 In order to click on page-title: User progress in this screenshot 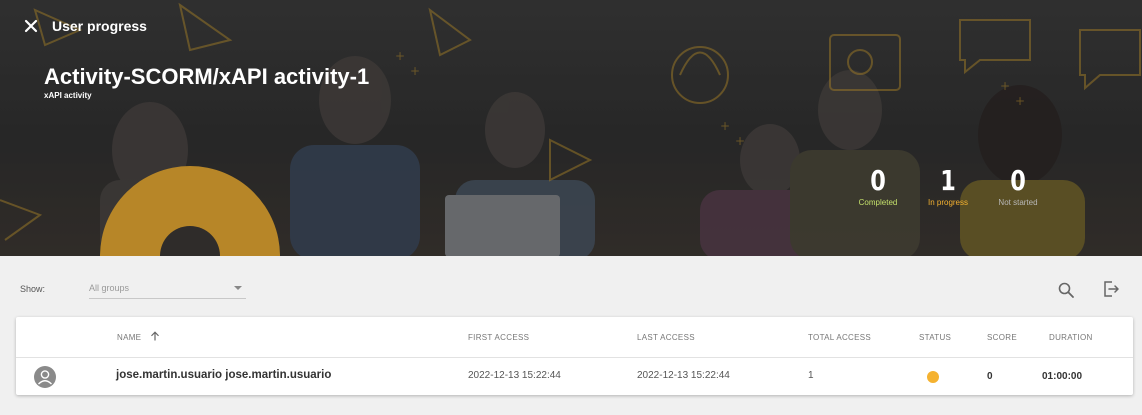, I will do `click(99, 26)`.